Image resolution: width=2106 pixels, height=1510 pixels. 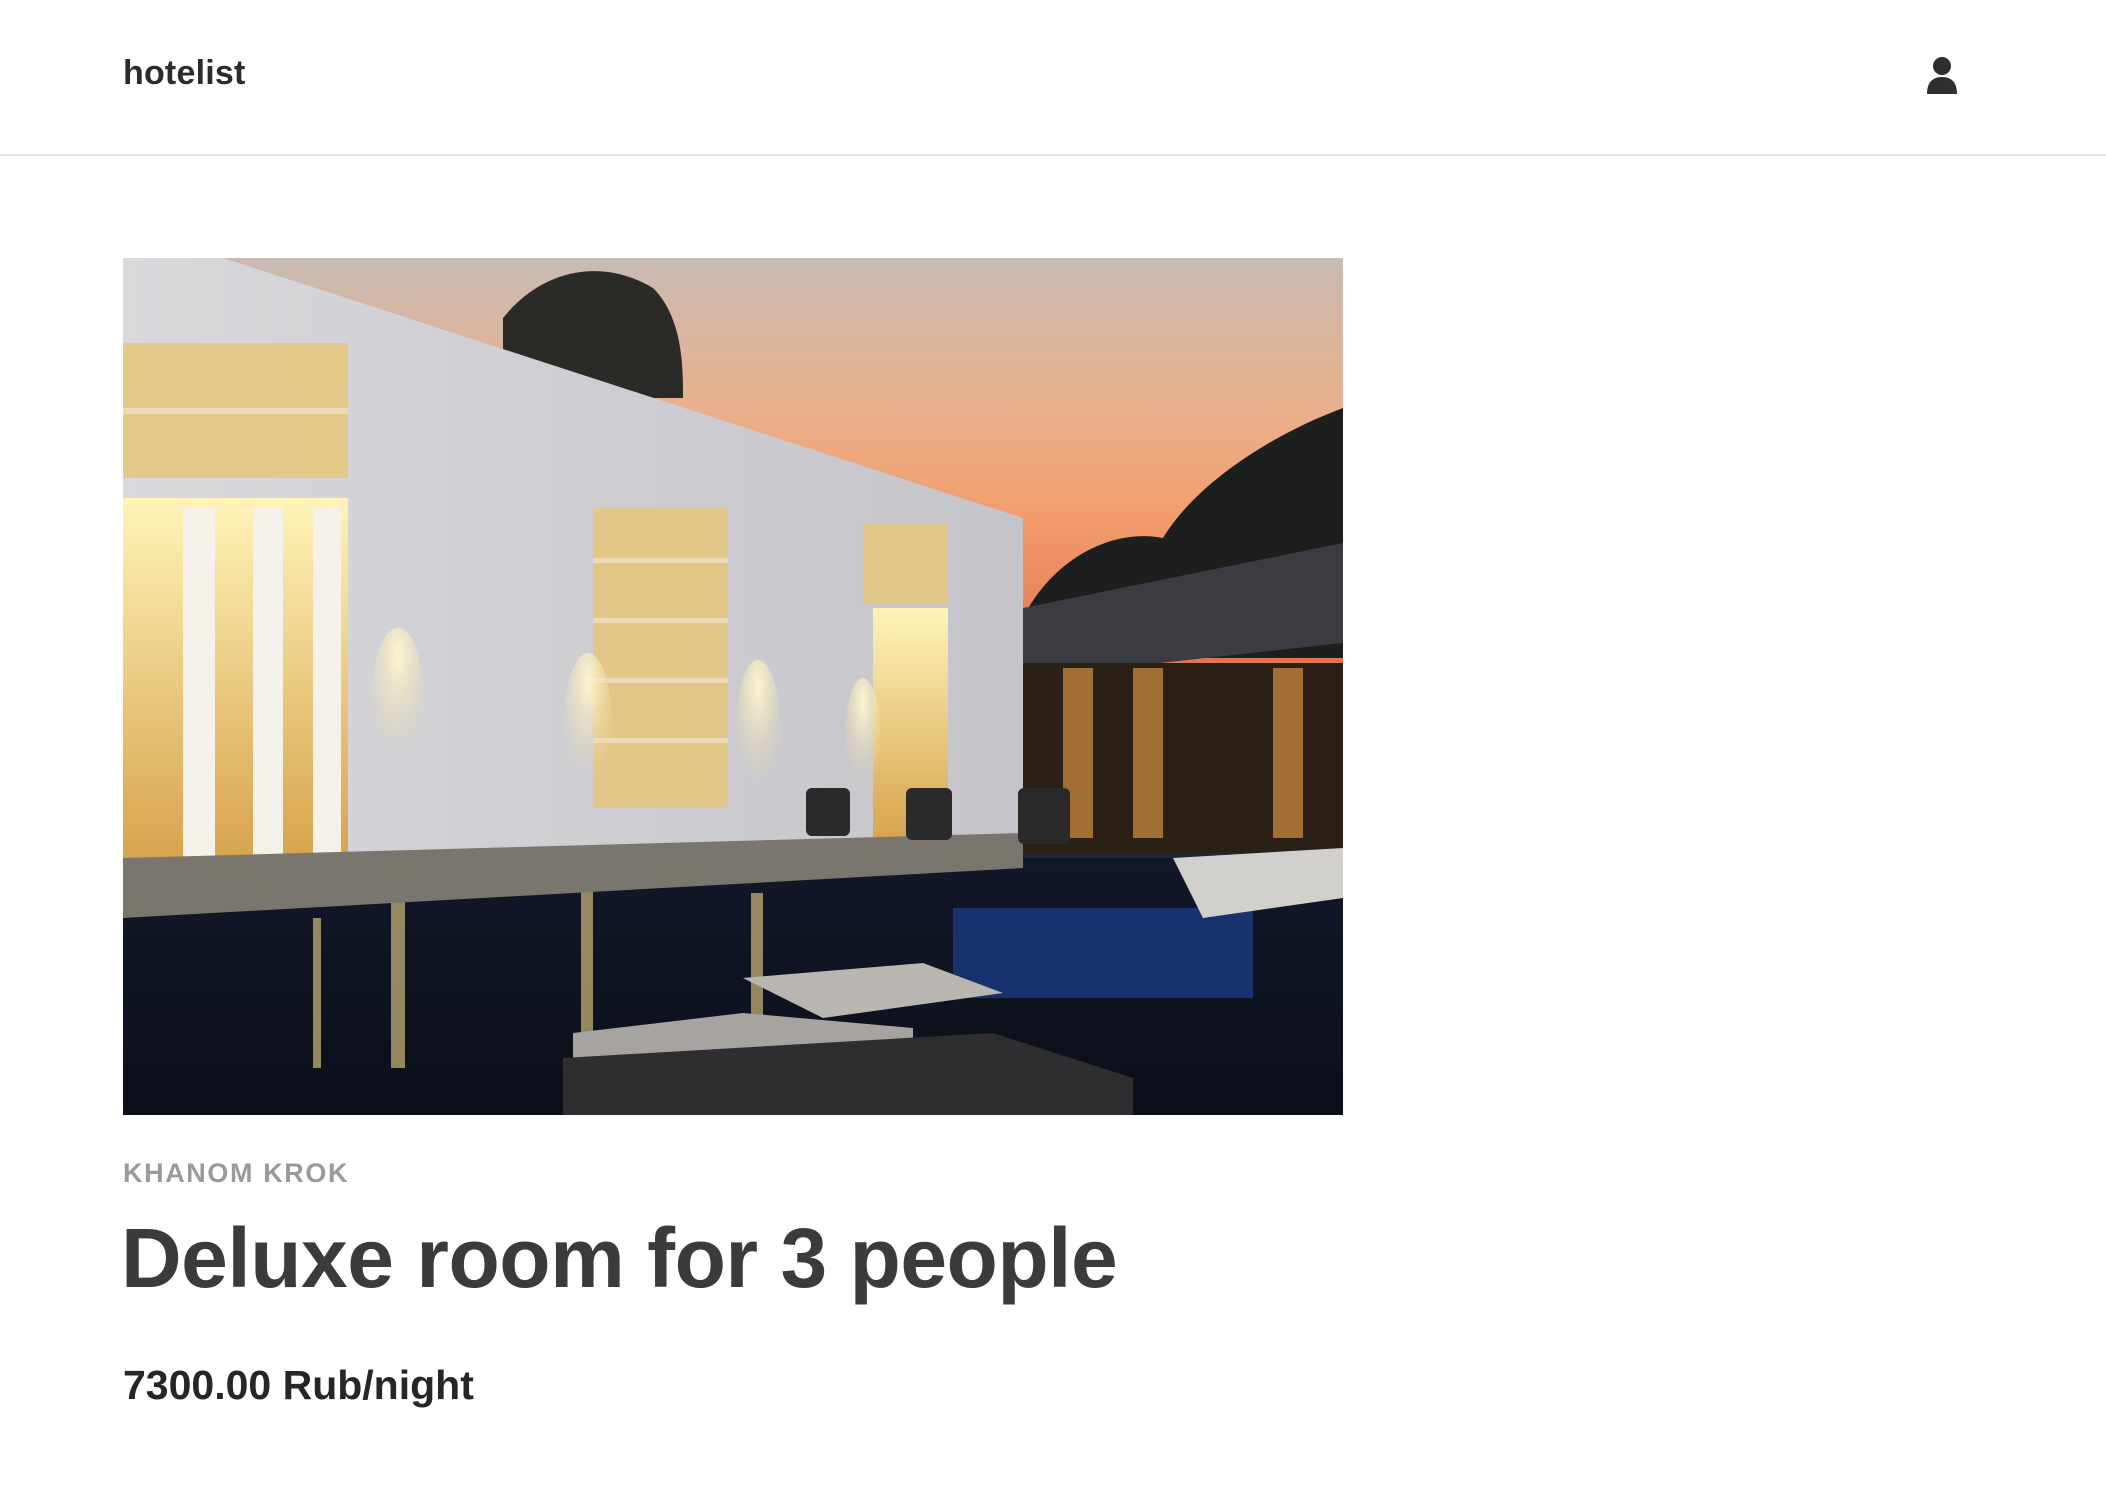 What do you see at coordinates (1053, 78) in the screenshot?
I see `top-nav-bar: hotelist` at bounding box center [1053, 78].